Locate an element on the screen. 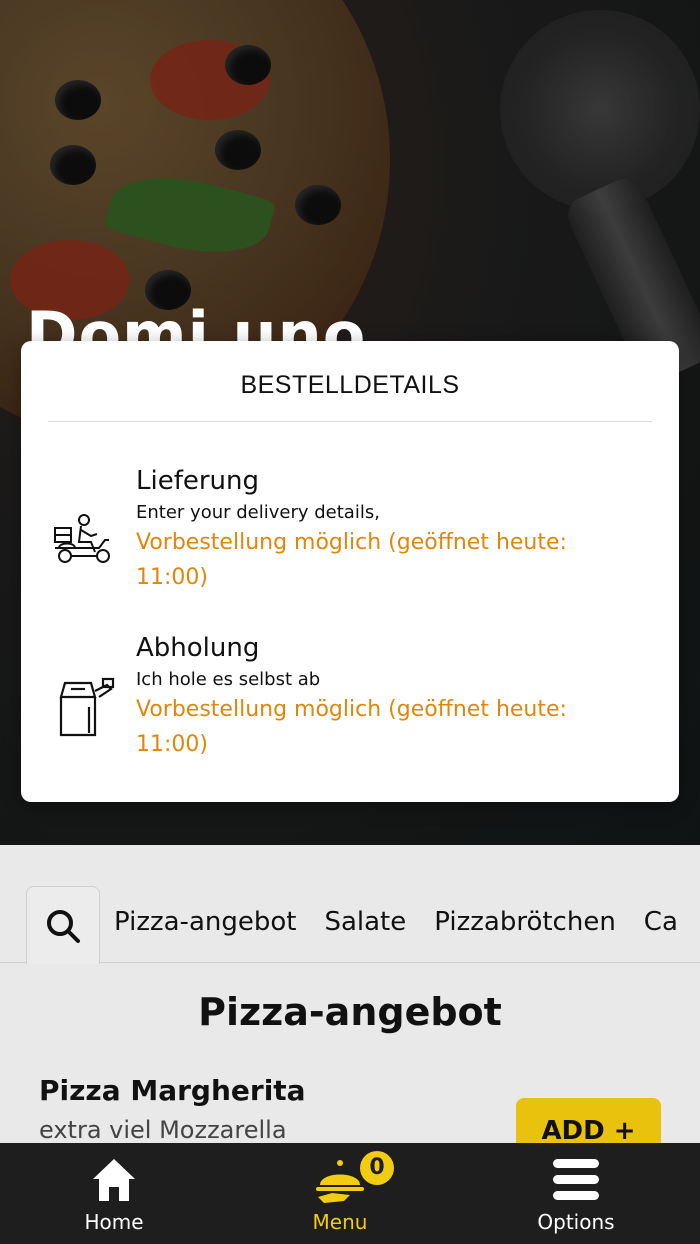 Image resolution: width=700 pixels, height=1244 pixels. search-button is located at coordinates (63, 925).